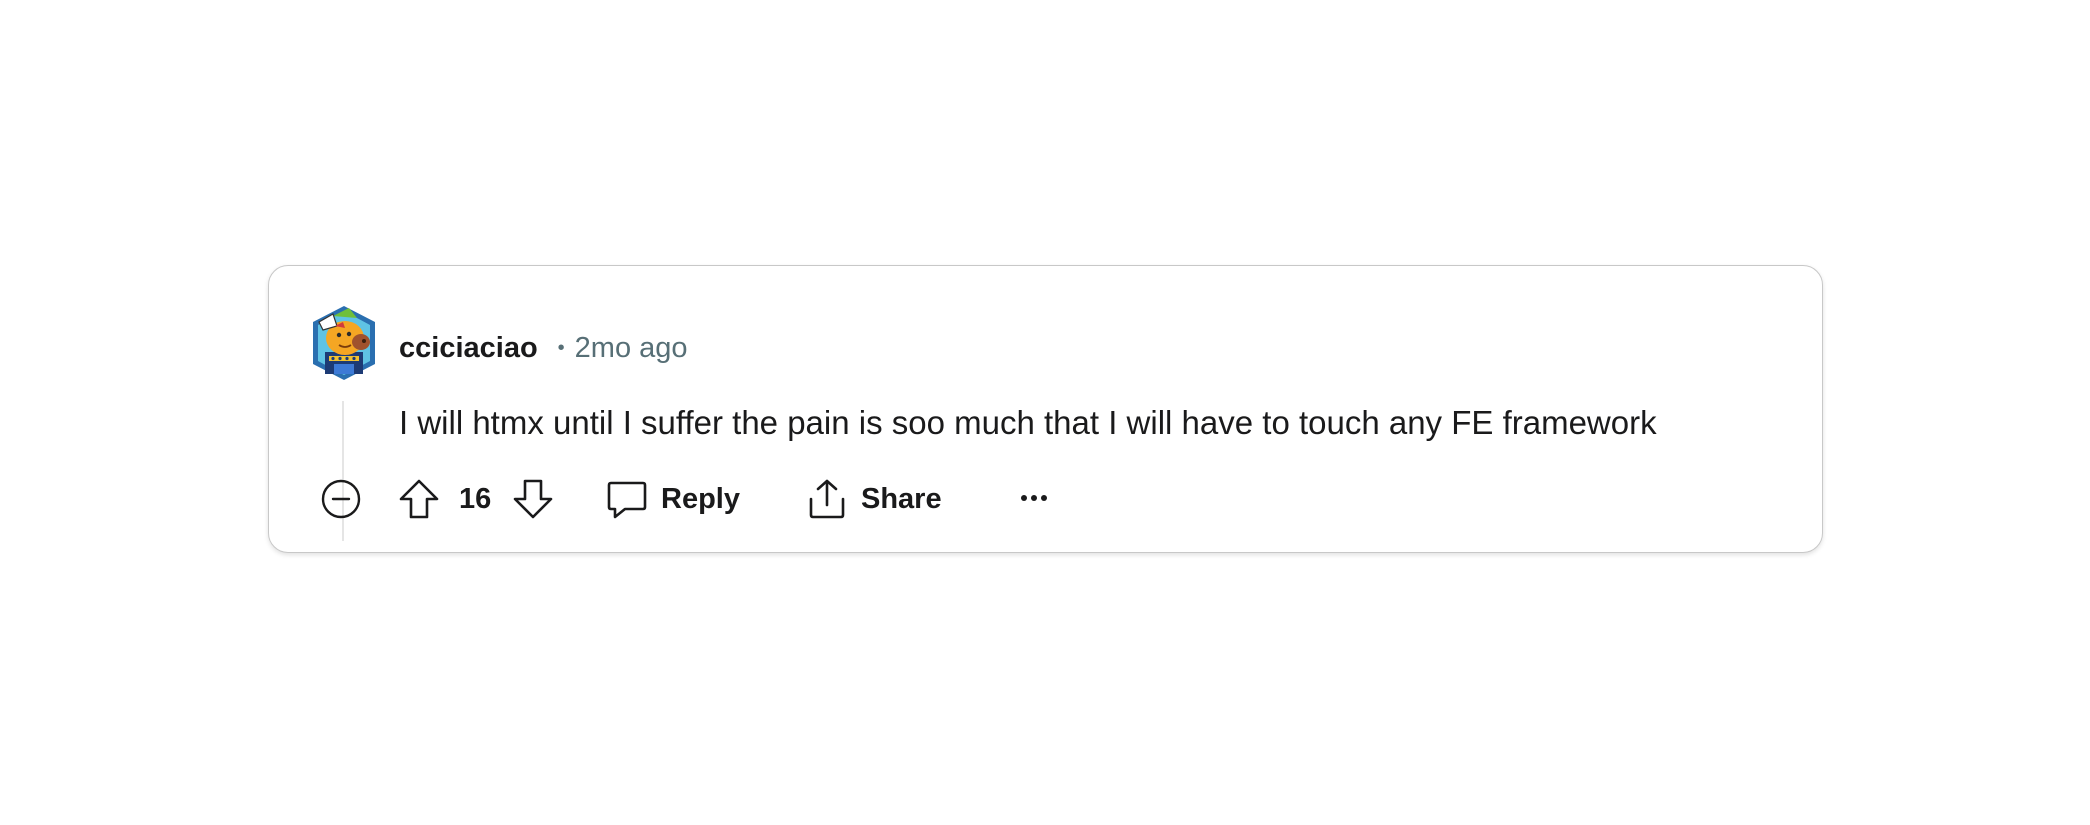  Describe the element at coordinates (827, 499) in the screenshot. I see `share-upload-icon` at that location.